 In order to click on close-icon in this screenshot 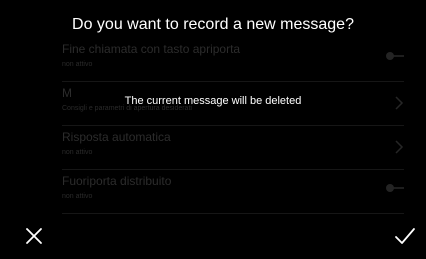, I will do `click(34, 236)`.